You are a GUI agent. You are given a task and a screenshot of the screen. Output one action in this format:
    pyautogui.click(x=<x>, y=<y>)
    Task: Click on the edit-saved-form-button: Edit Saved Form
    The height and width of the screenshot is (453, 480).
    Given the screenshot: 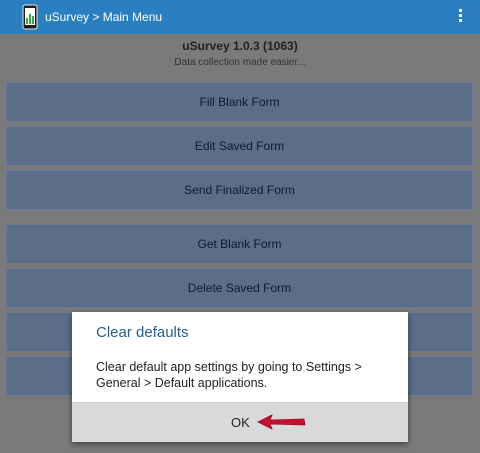 What is the action you would take?
    pyautogui.click(x=239, y=146)
    